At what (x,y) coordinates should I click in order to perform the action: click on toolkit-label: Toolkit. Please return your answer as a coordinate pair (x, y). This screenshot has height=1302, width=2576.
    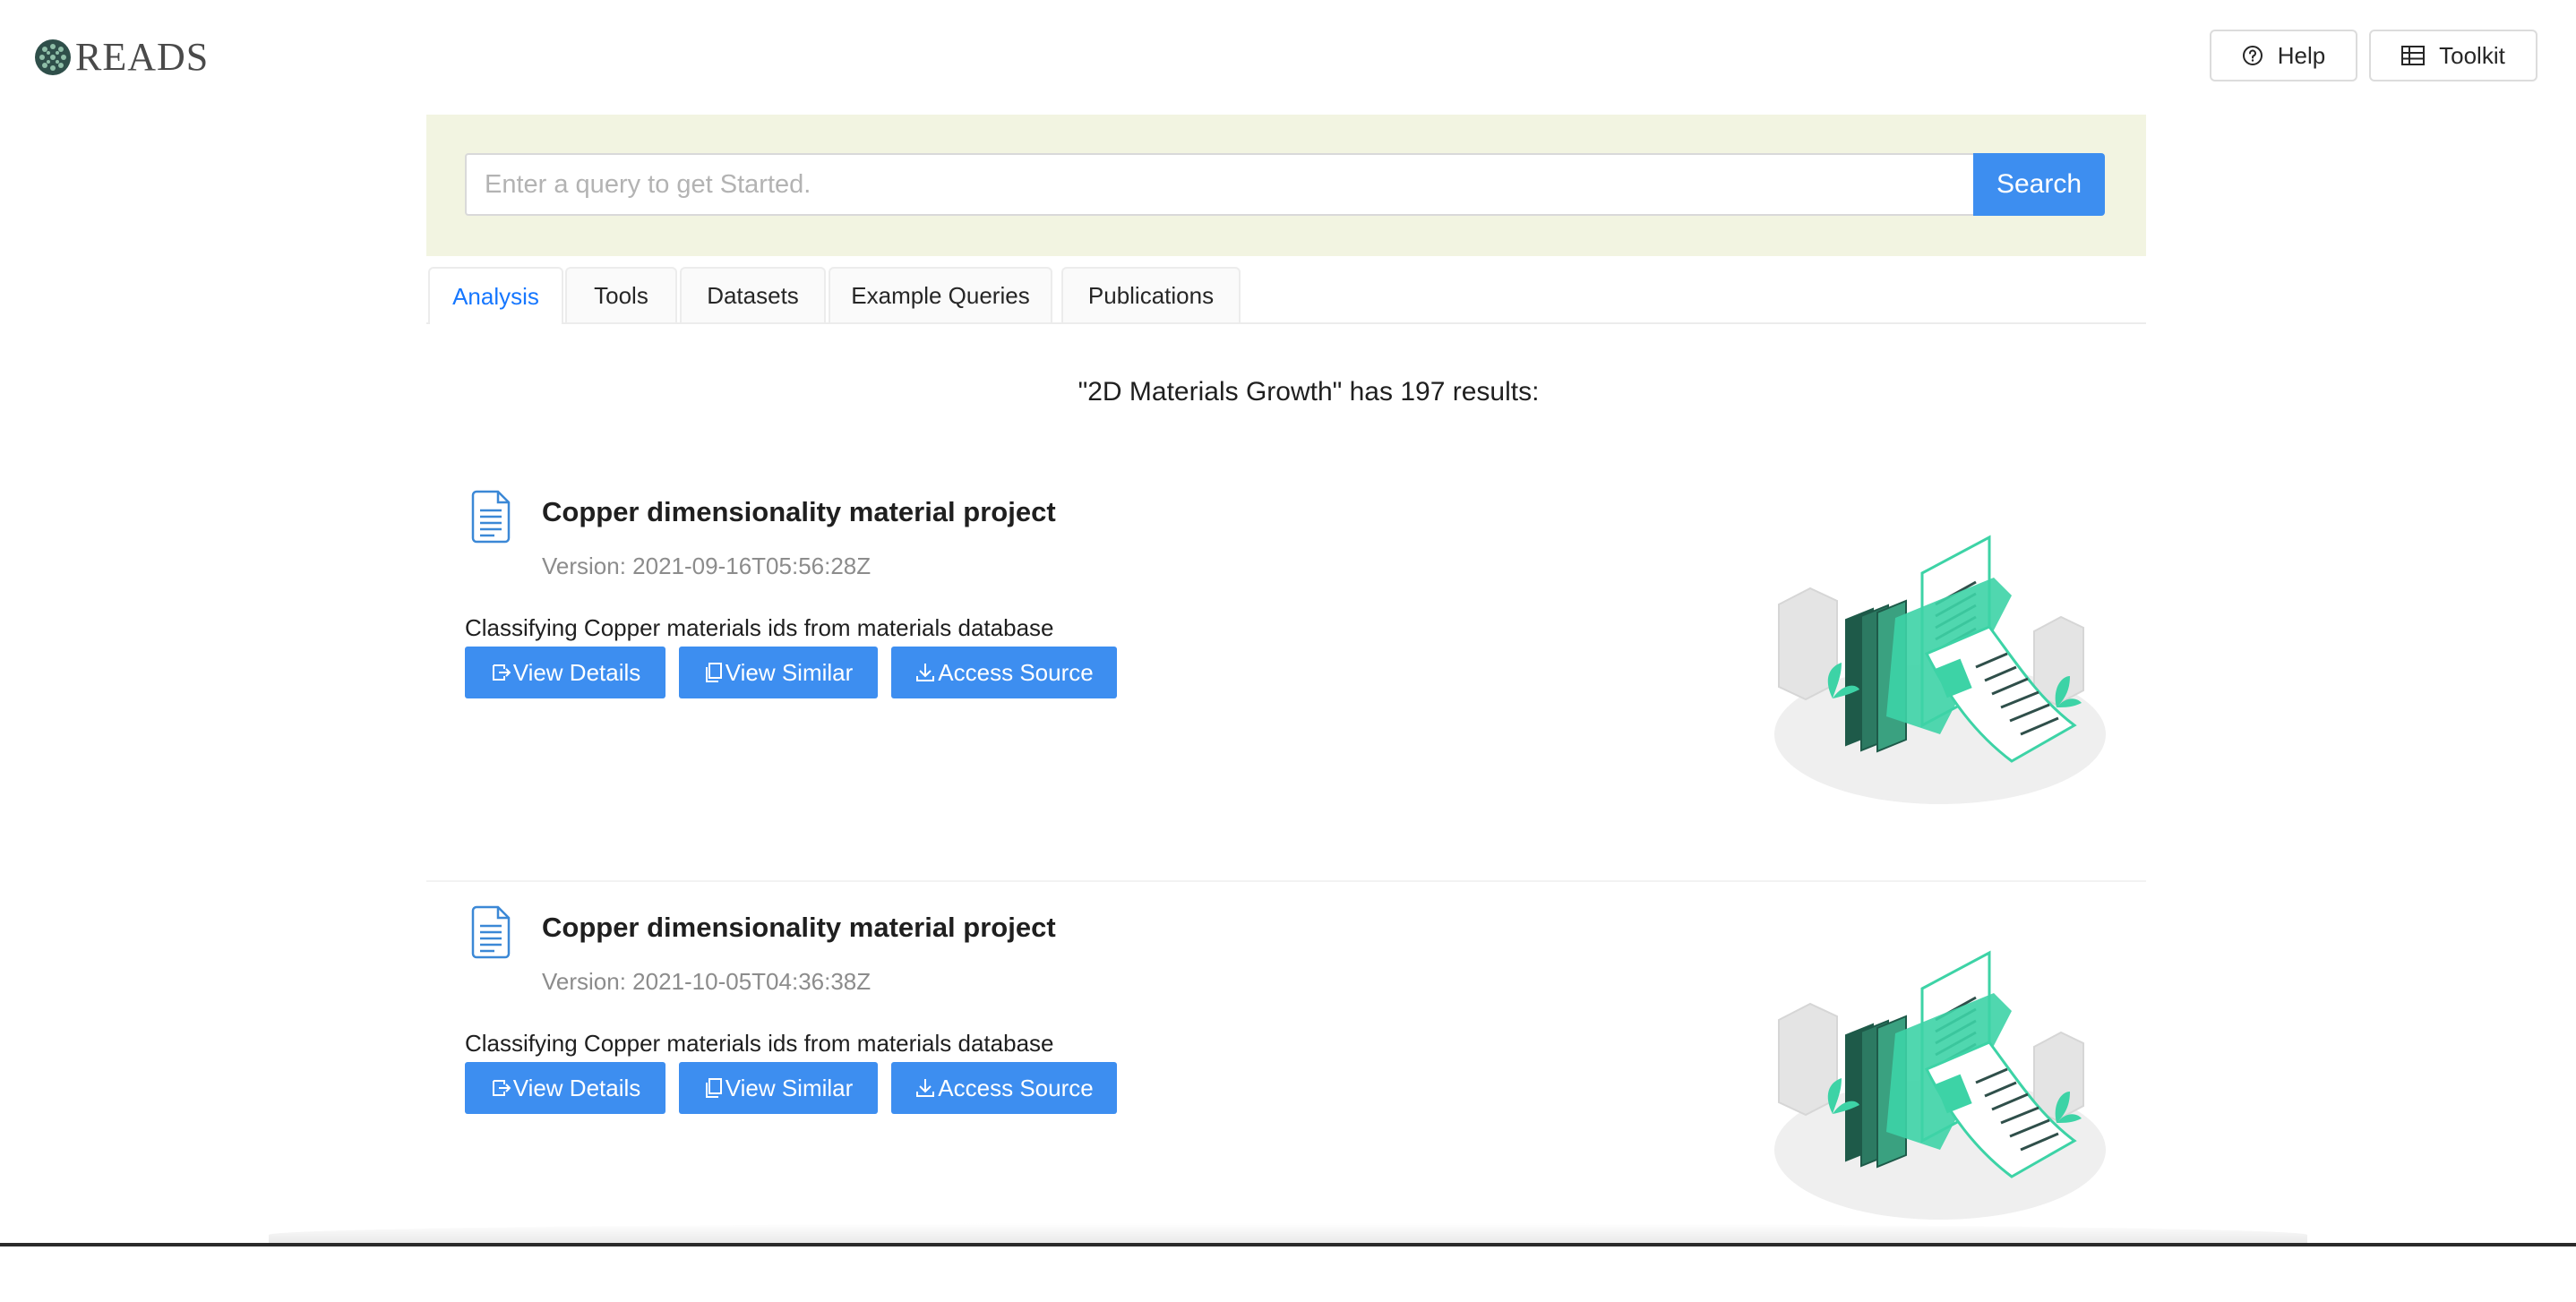
    Looking at the image, I should click on (2472, 55).